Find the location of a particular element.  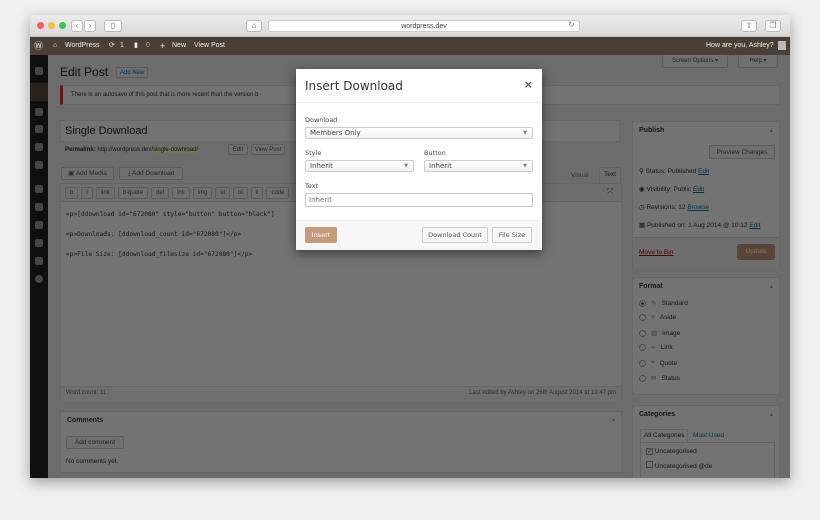

sidebar-item-tools is located at coordinates (39, 243).